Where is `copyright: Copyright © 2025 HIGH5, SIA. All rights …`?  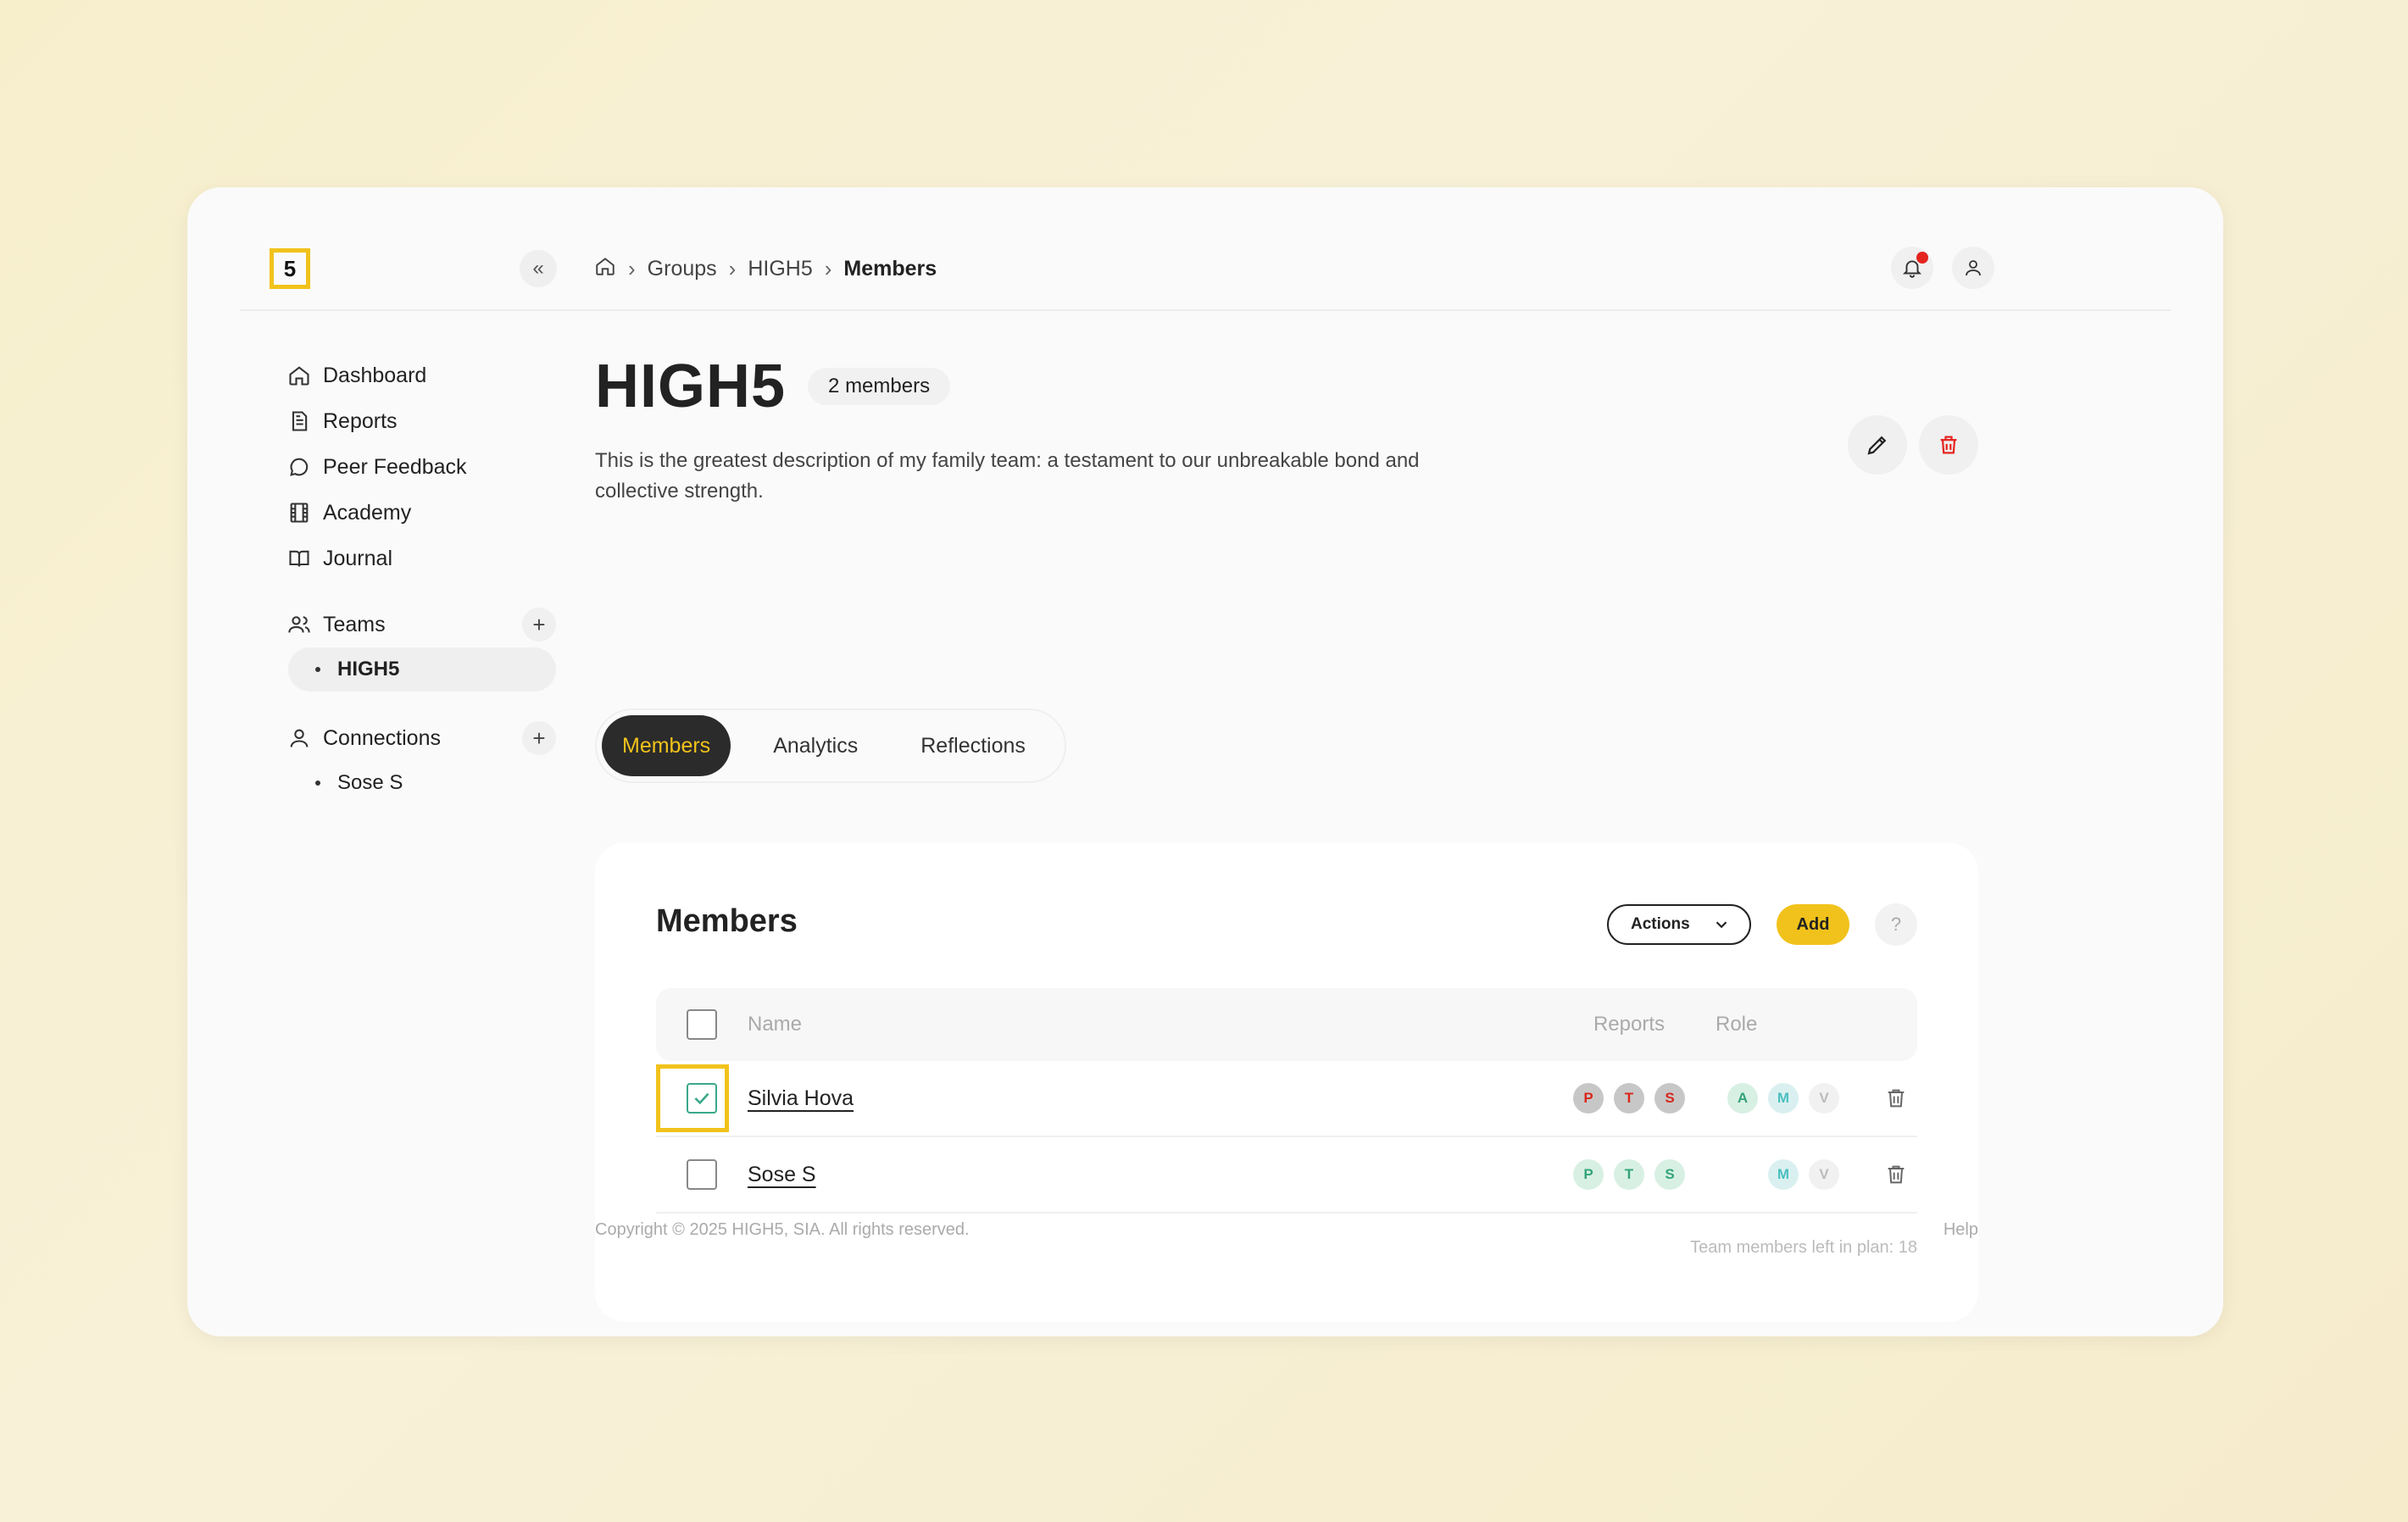 copyright: Copyright © 2025 HIGH5, SIA. All rights … is located at coordinates (782, 1229).